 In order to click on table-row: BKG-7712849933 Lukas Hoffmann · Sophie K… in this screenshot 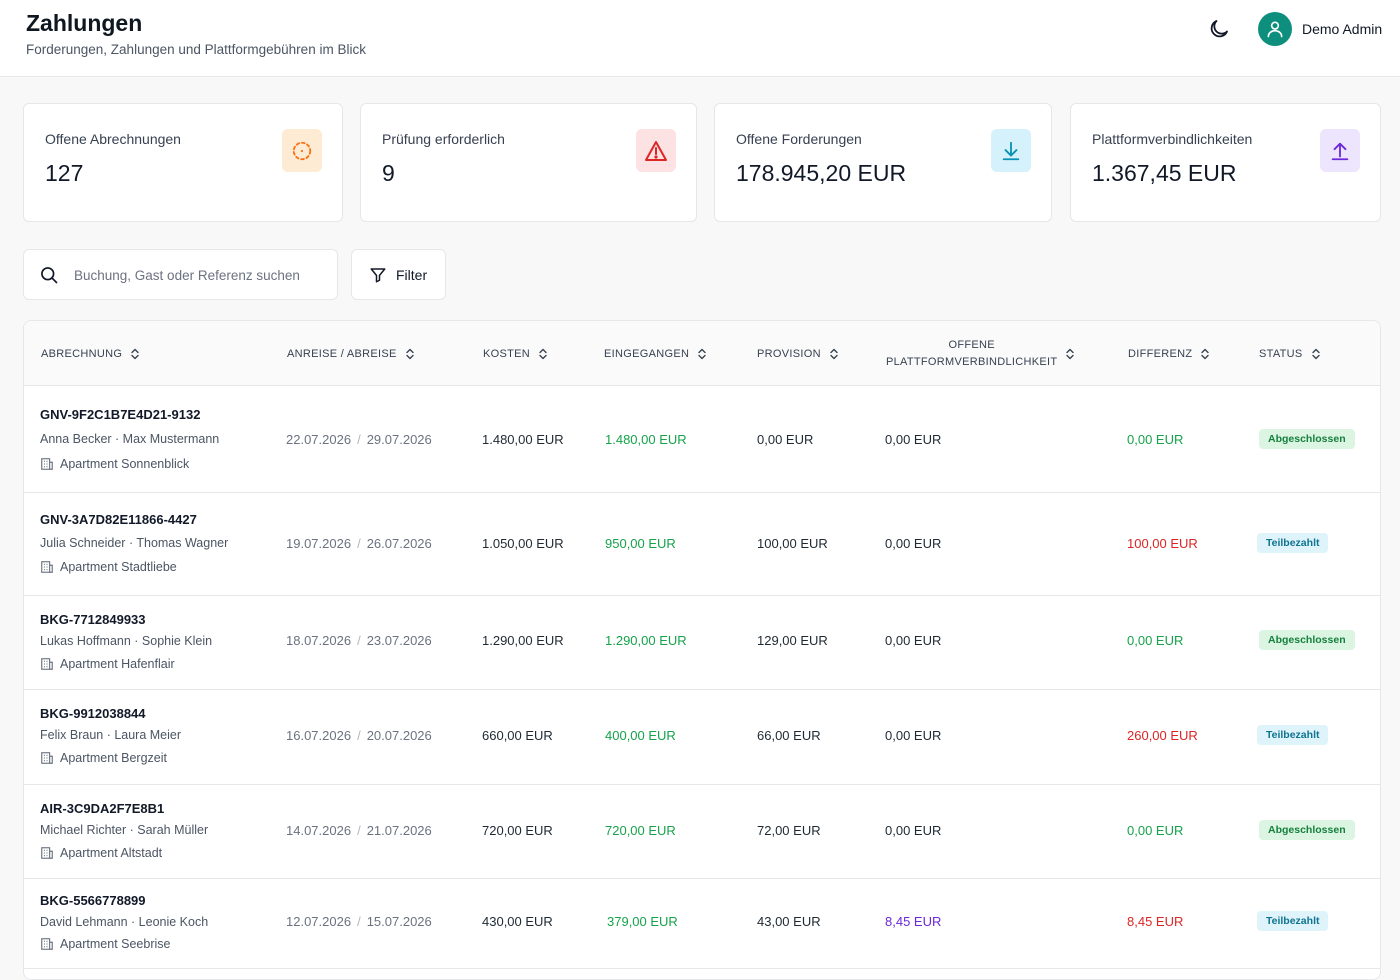, I will do `click(702, 643)`.